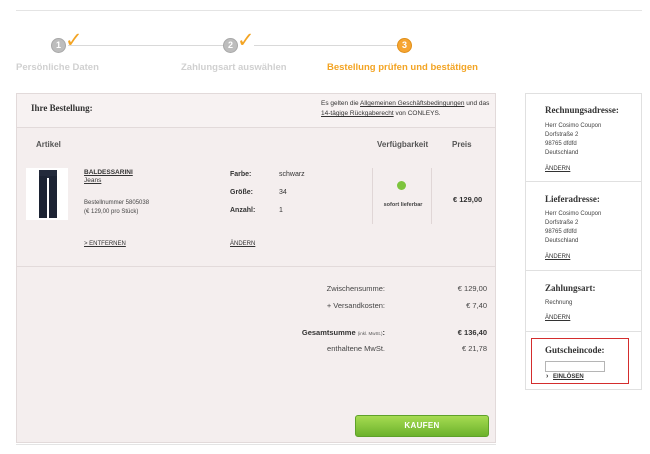 This screenshot has width=650, height=454. Describe the element at coordinates (234, 67) in the screenshot. I see `step-2-label: Zahlungsart auswählen` at that location.